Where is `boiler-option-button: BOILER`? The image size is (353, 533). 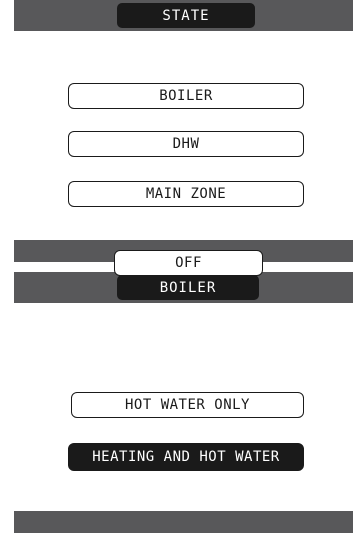 boiler-option-button: BOILER is located at coordinates (186, 96).